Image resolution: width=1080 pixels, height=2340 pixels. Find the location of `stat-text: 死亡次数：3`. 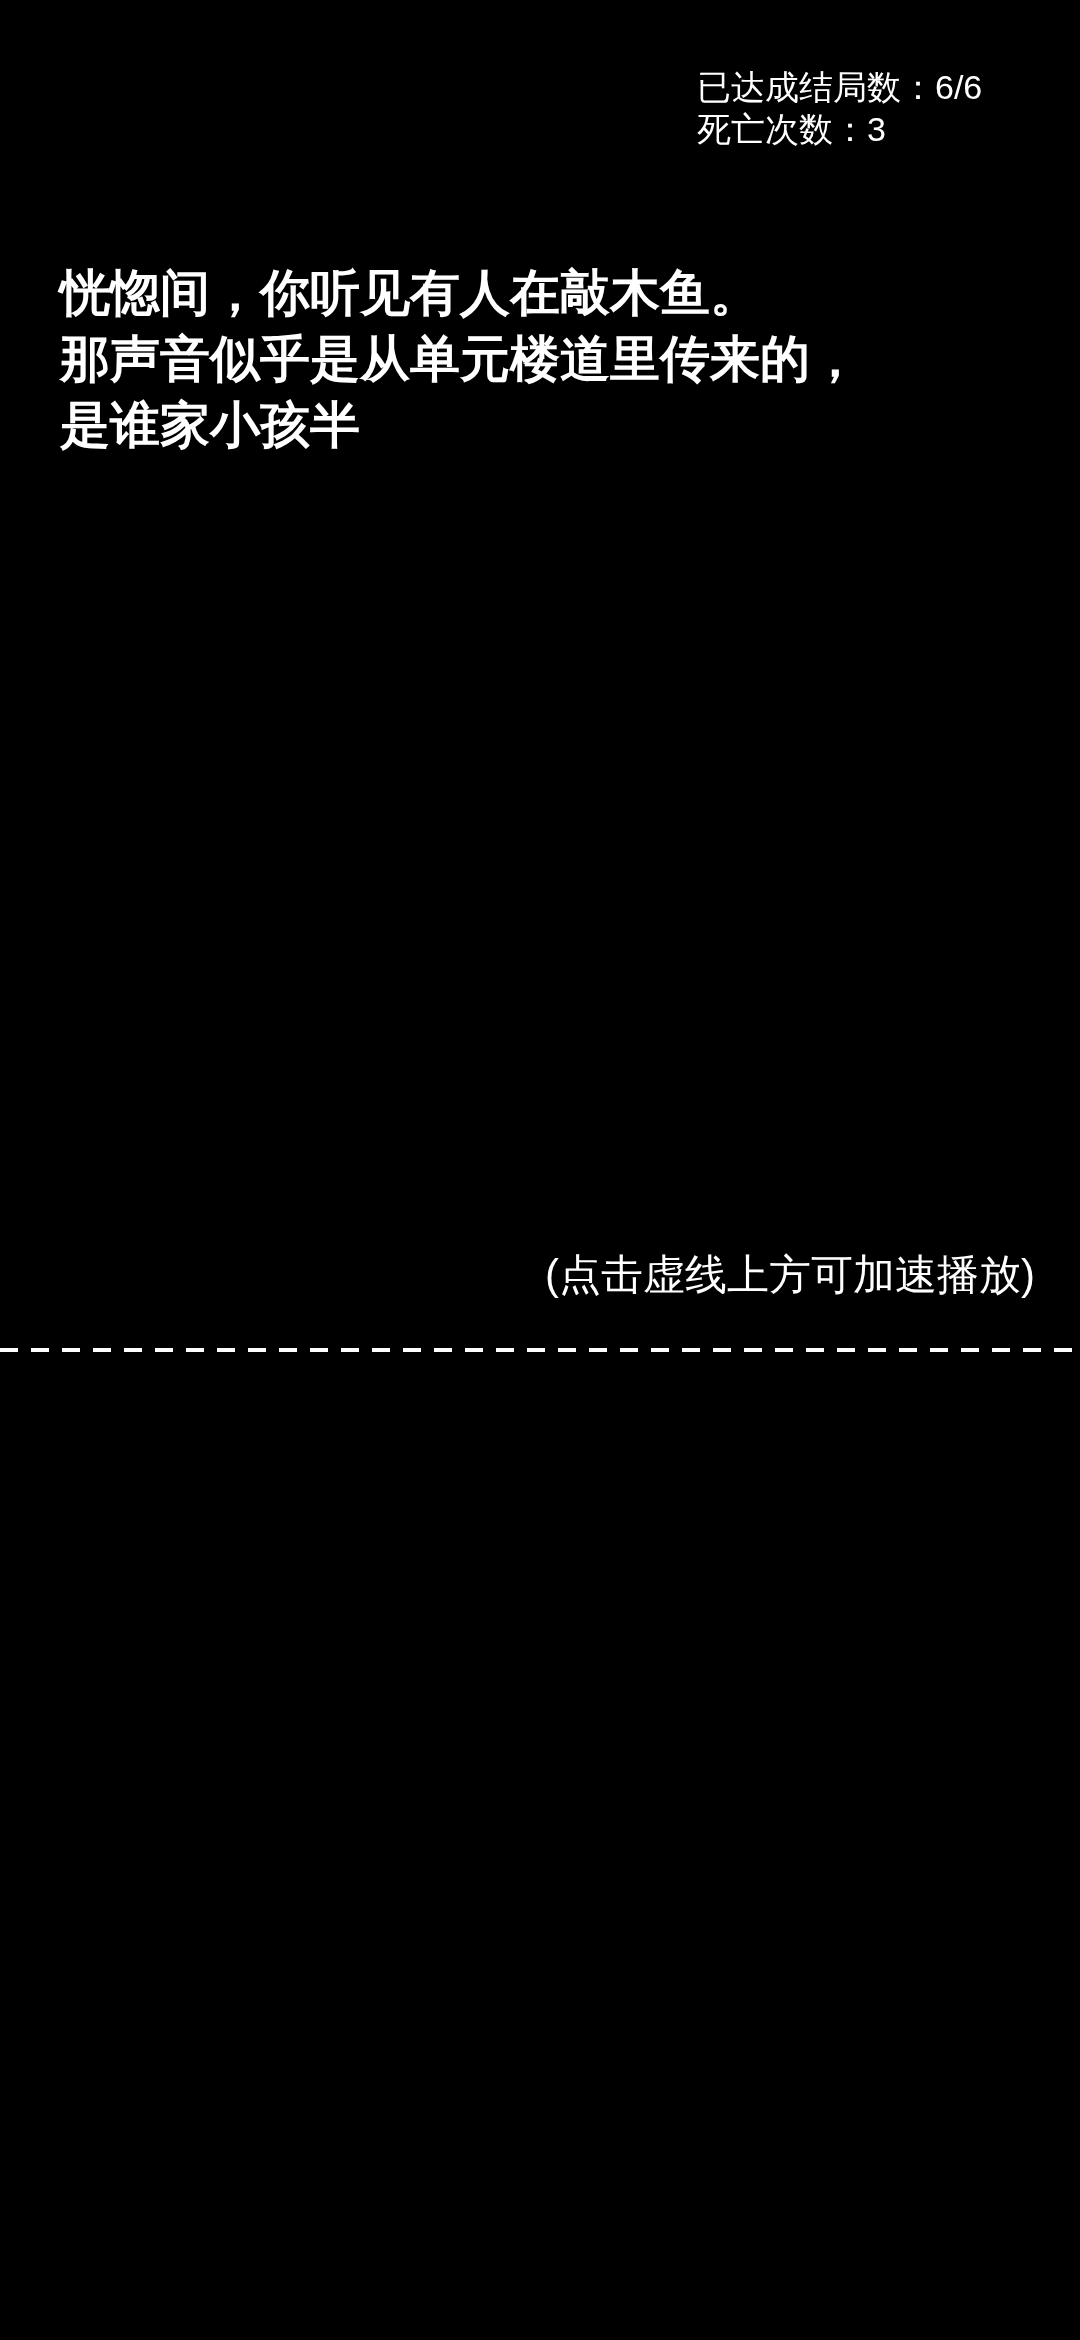

stat-text: 死亡次数：3 is located at coordinates (791, 129).